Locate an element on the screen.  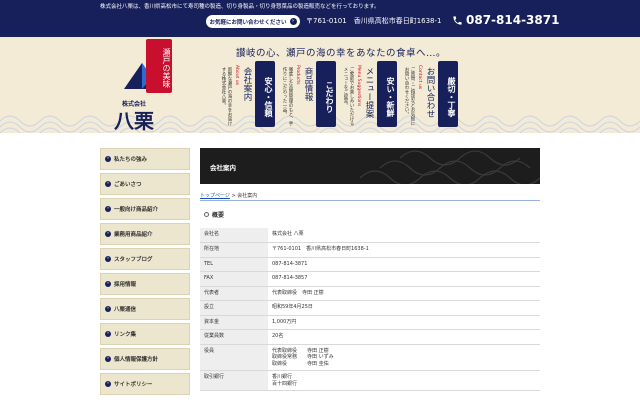
sidebar-item-strengths: › 私たちの強み is located at coordinates (145, 159).